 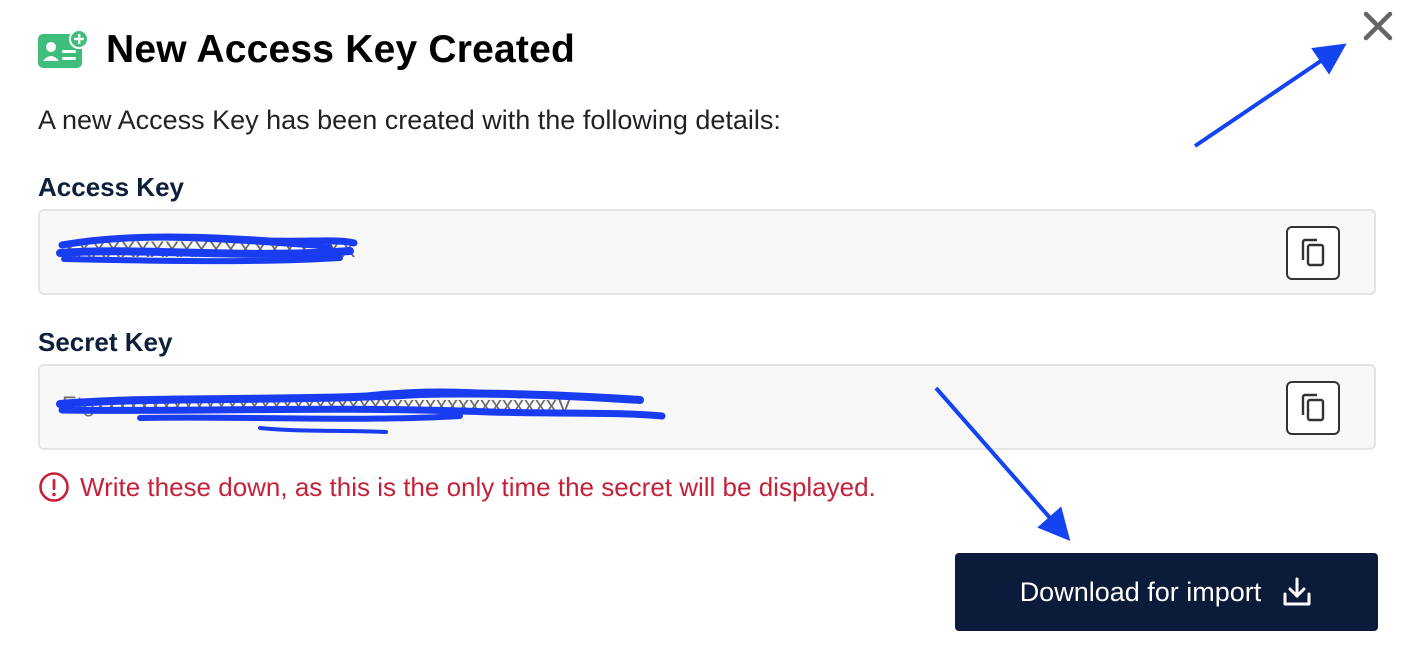 I want to click on dialog-header: New Access Key Created, so click(x=306, y=50).